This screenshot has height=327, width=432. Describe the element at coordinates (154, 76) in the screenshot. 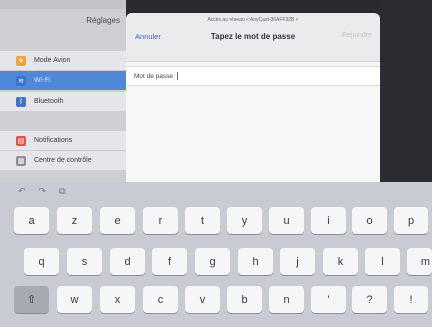

I see `password-label: Mot de passe` at that location.